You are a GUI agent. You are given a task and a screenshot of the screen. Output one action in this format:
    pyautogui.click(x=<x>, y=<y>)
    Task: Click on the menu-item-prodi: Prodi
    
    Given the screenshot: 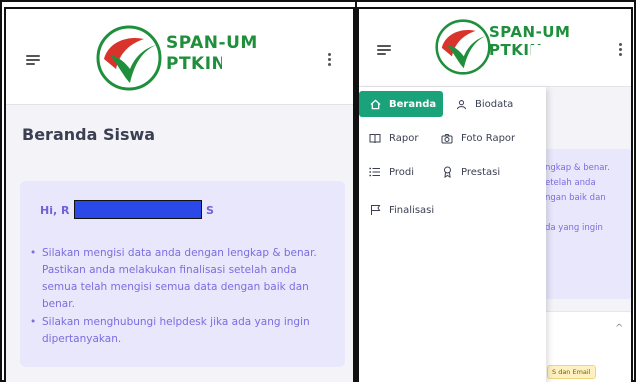 What is the action you would take?
    pyautogui.click(x=391, y=172)
    